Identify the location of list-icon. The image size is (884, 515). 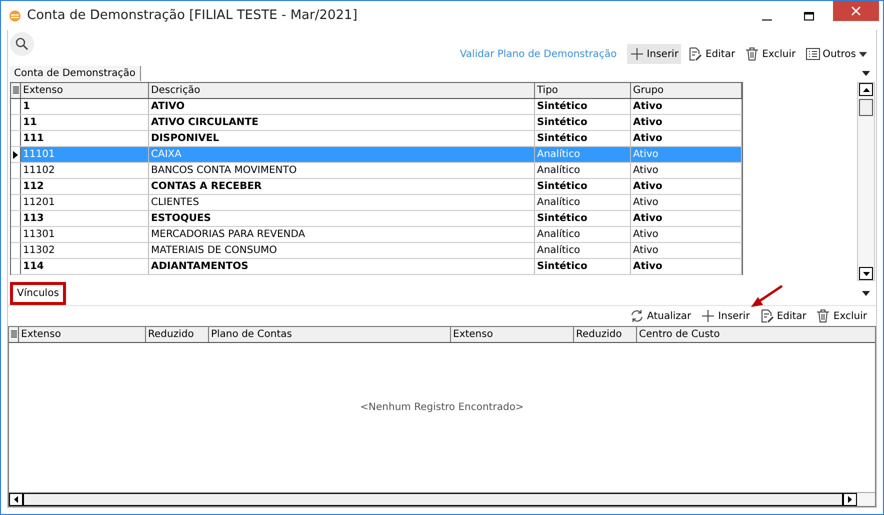
(813, 54).